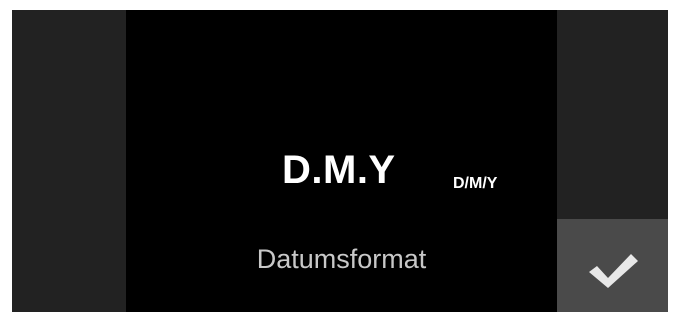 The width and height of the screenshot is (673, 313). Describe the element at coordinates (612, 114) in the screenshot. I see `right-panel` at that location.